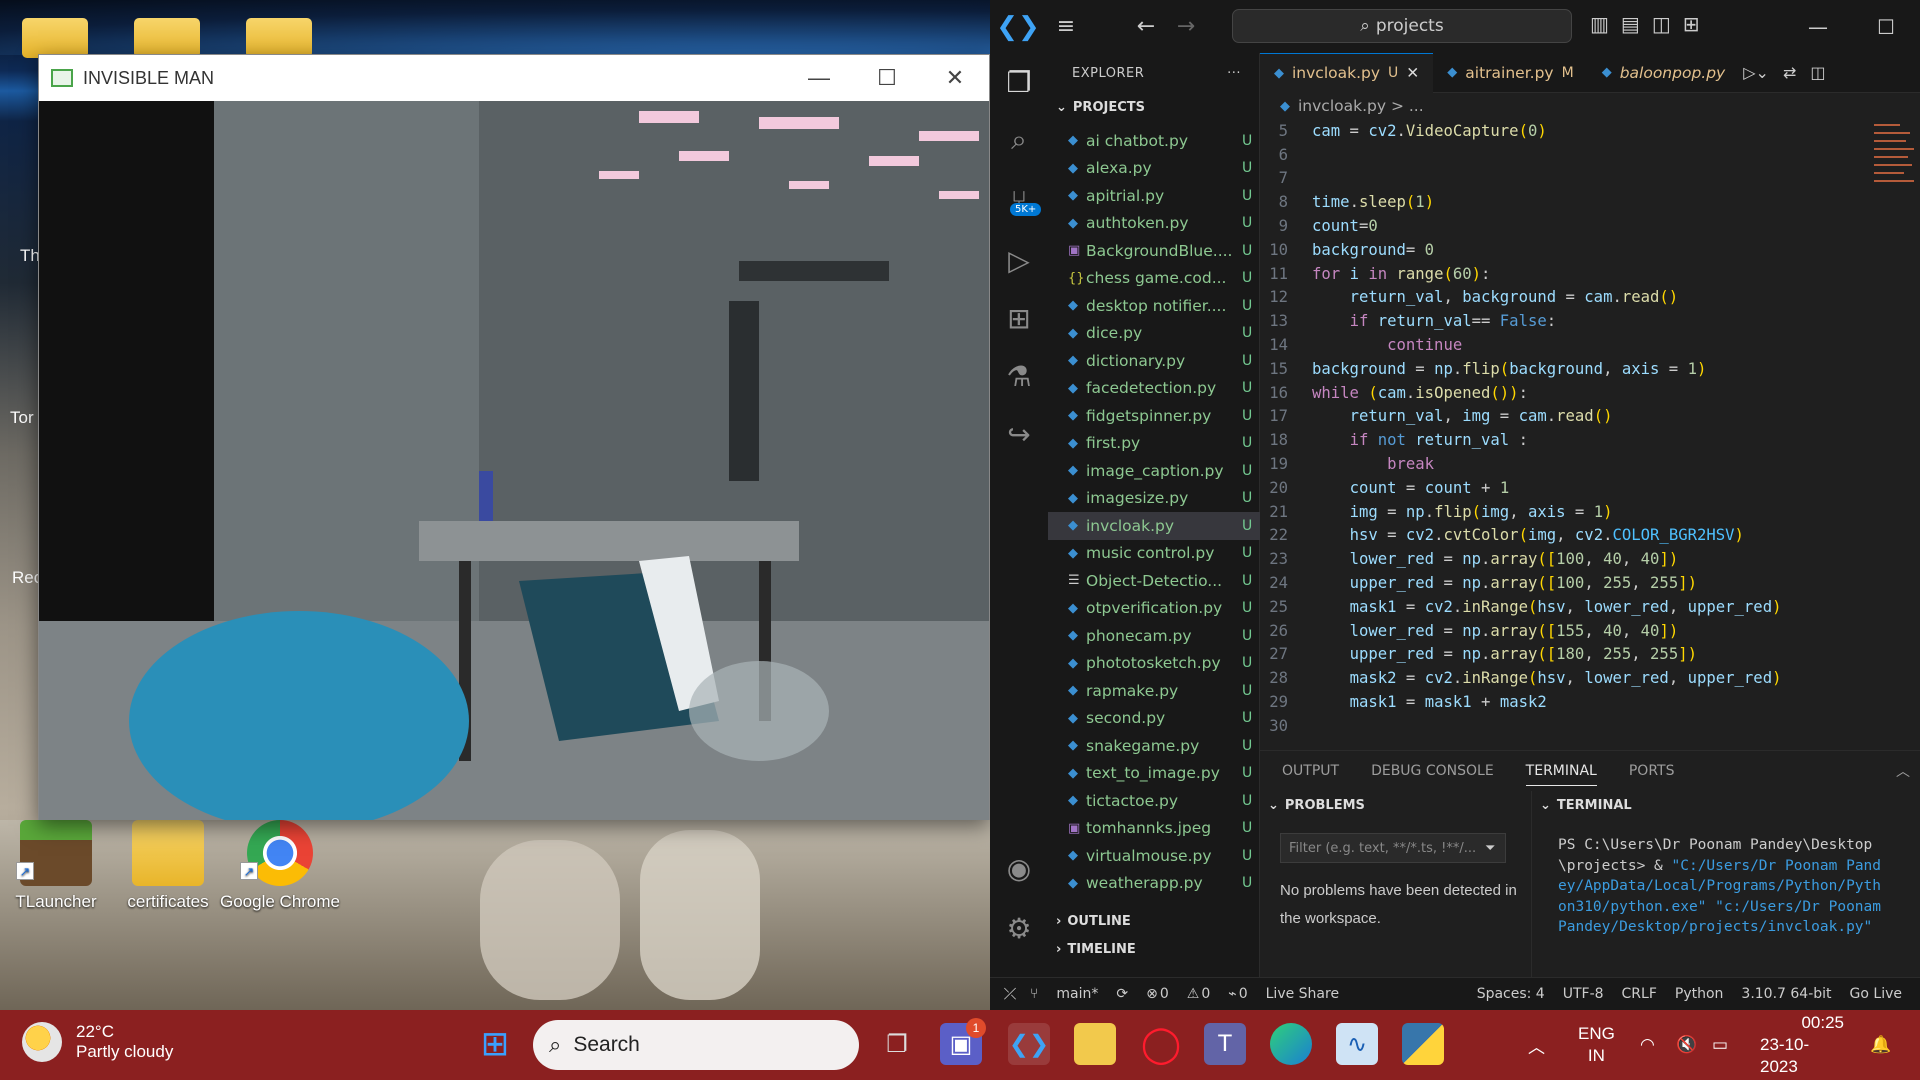 The image size is (1920, 1080). What do you see at coordinates (1154, 921) in the screenshot?
I see `outline-section-header: › OUTLINE` at bounding box center [1154, 921].